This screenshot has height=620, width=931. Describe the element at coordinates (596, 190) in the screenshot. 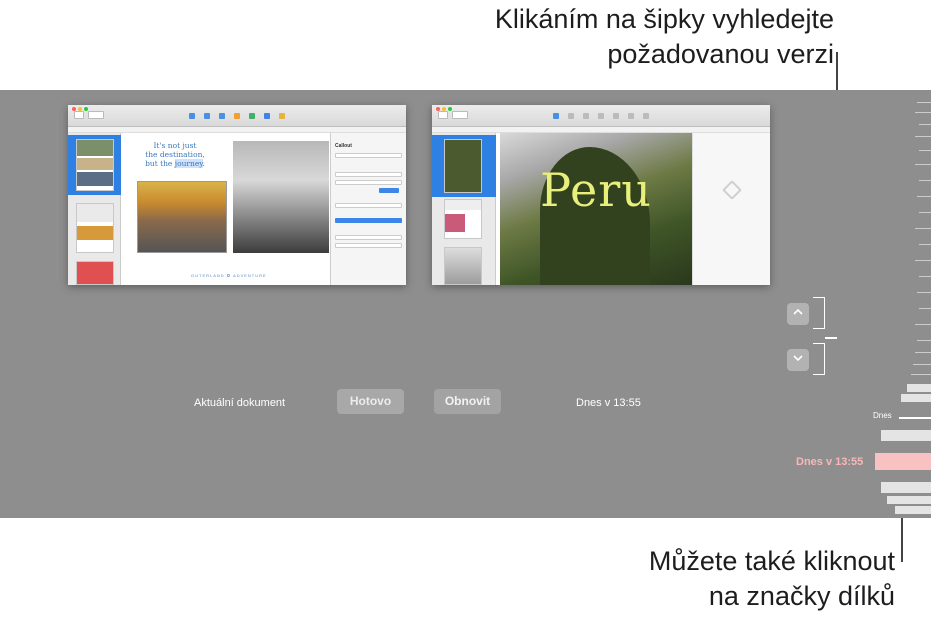

I see `cover-title: Peru` at that location.